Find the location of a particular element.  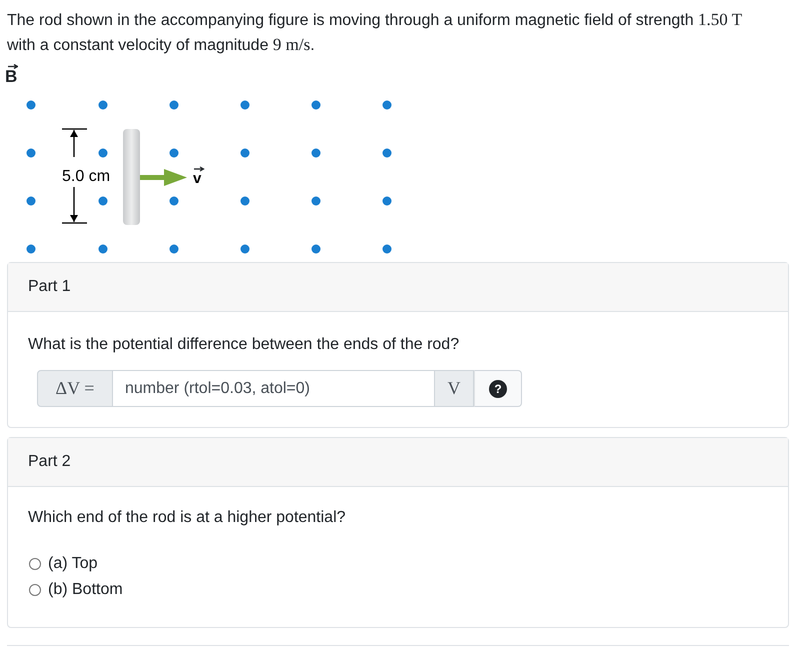

length-label: 5.0 cm is located at coordinates (86, 176).